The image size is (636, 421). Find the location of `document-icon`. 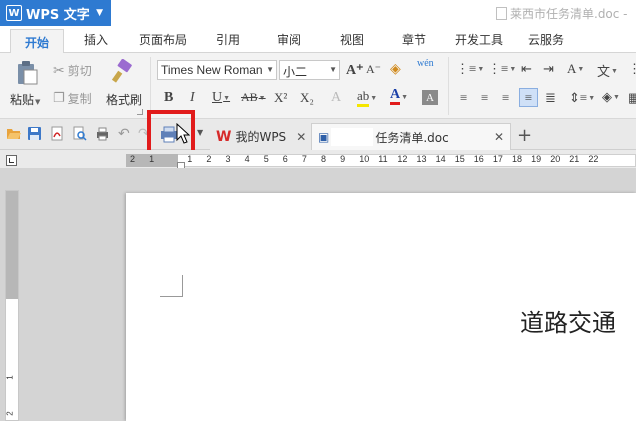

document-icon is located at coordinates (501, 13).